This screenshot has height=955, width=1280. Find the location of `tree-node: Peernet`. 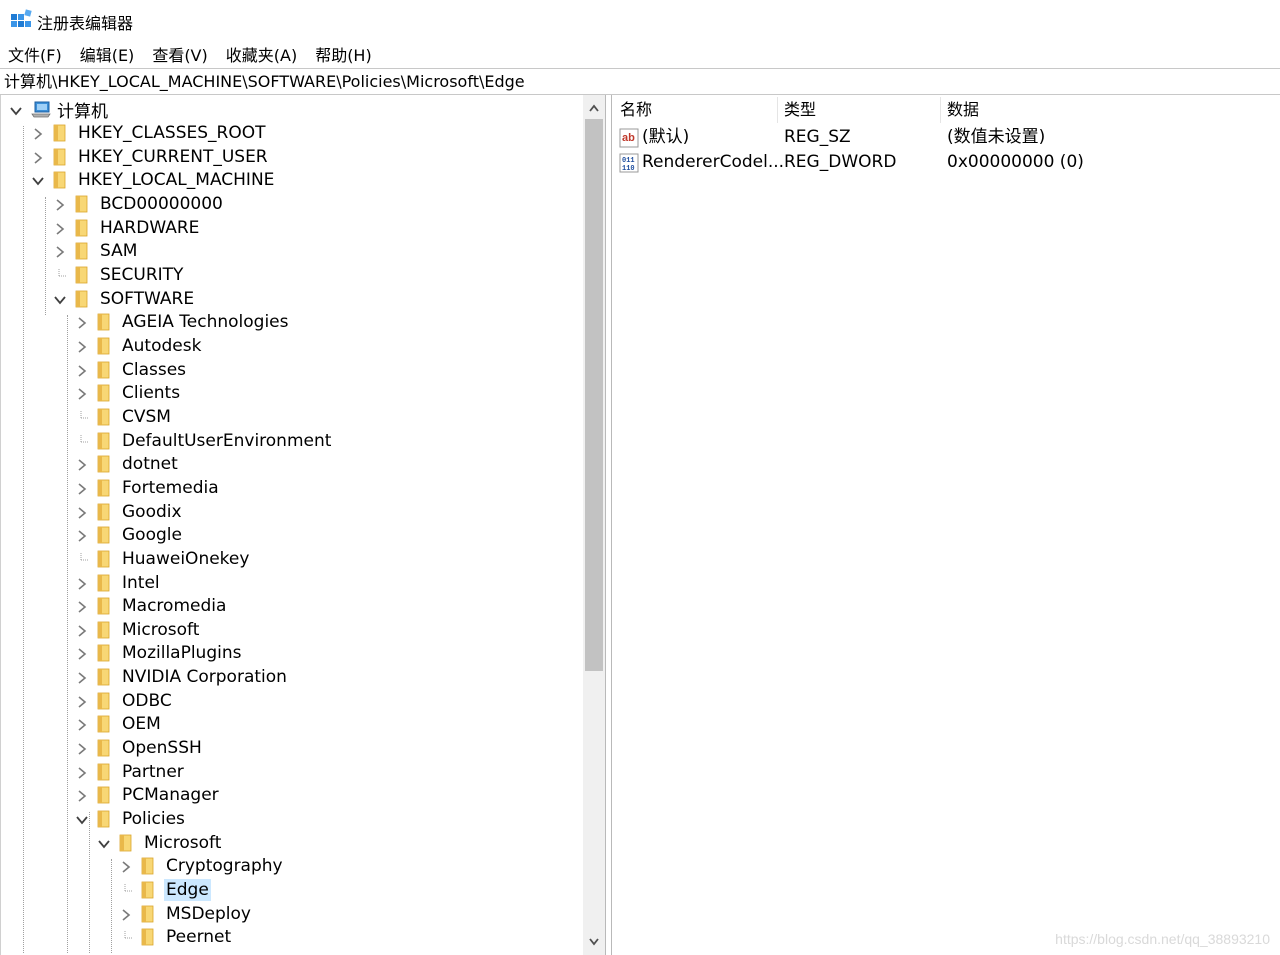

tree-node: Peernet is located at coordinates (176, 937).